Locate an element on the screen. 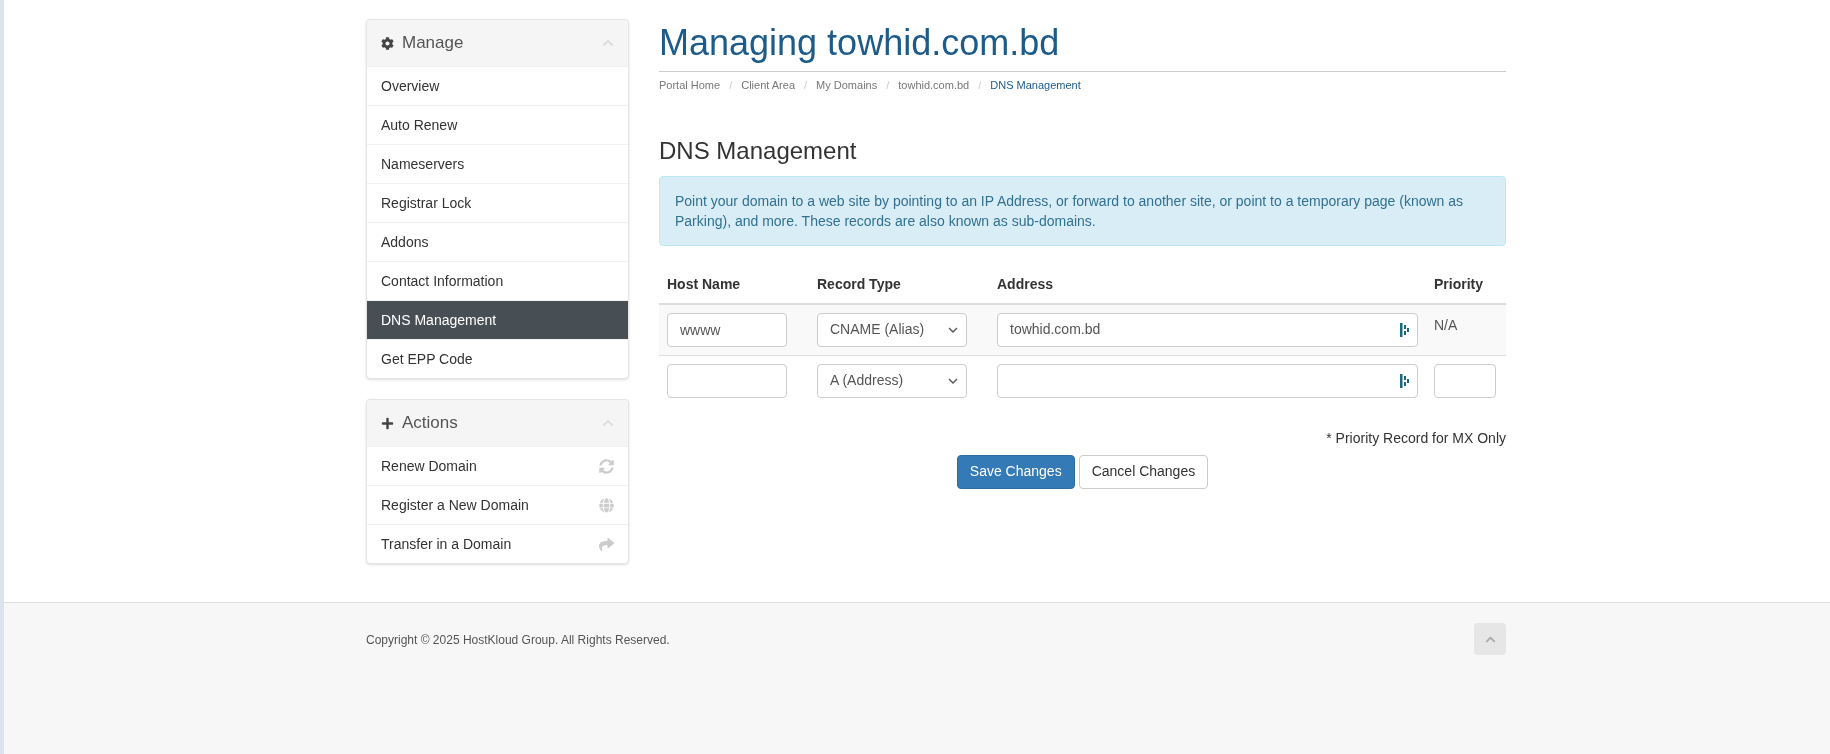  column-header: Host Name is located at coordinates (704, 283).